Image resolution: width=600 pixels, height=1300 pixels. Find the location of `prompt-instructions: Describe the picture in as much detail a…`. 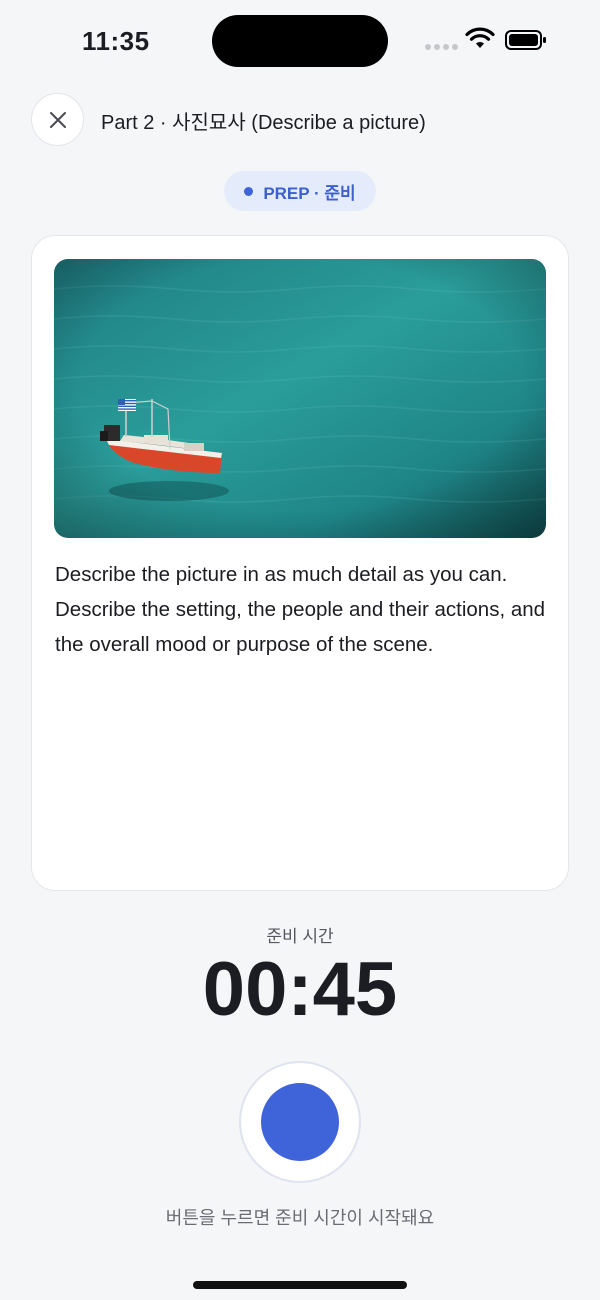

prompt-instructions: Describe the picture in as much detail a… is located at coordinates (300, 609).